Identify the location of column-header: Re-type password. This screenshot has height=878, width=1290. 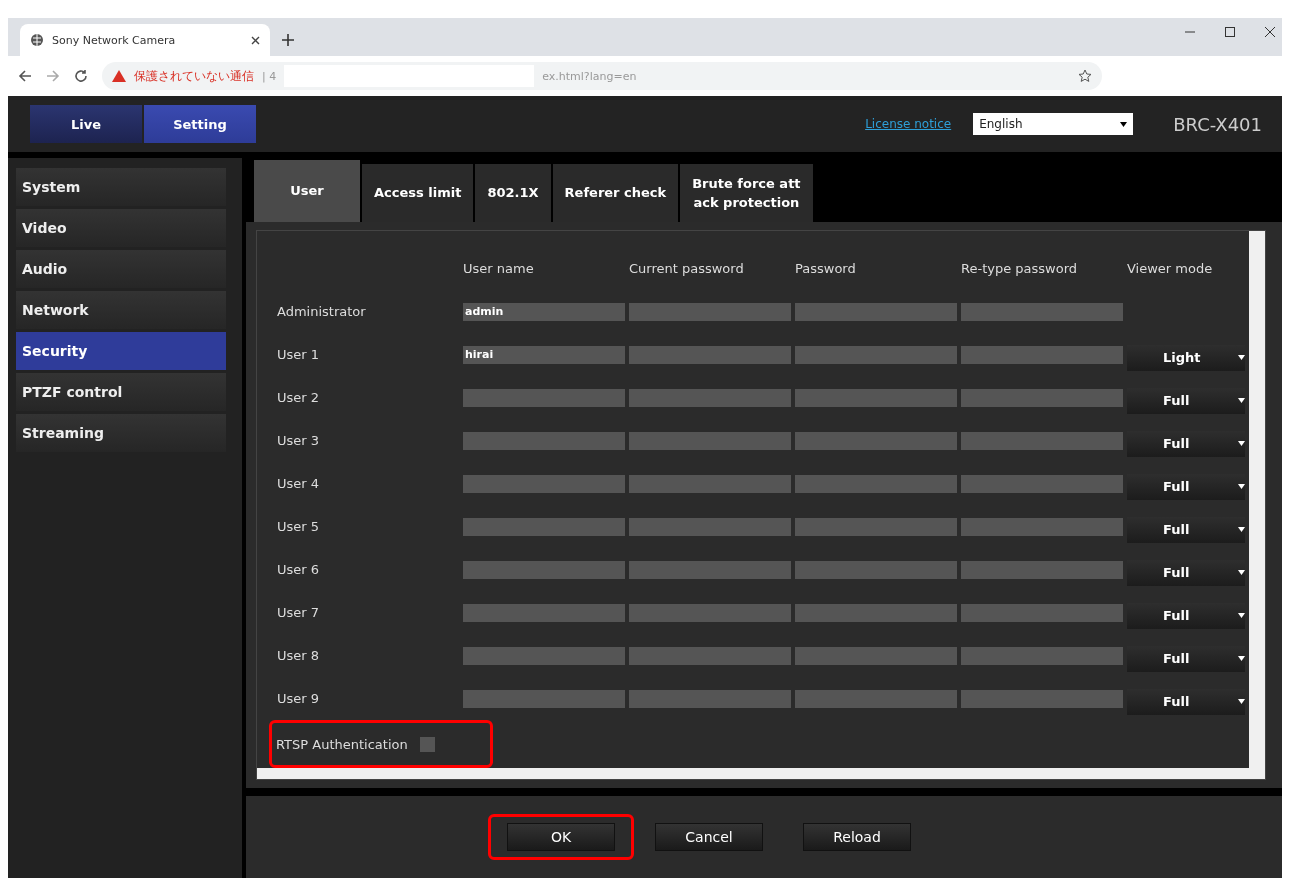
(1019, 268).